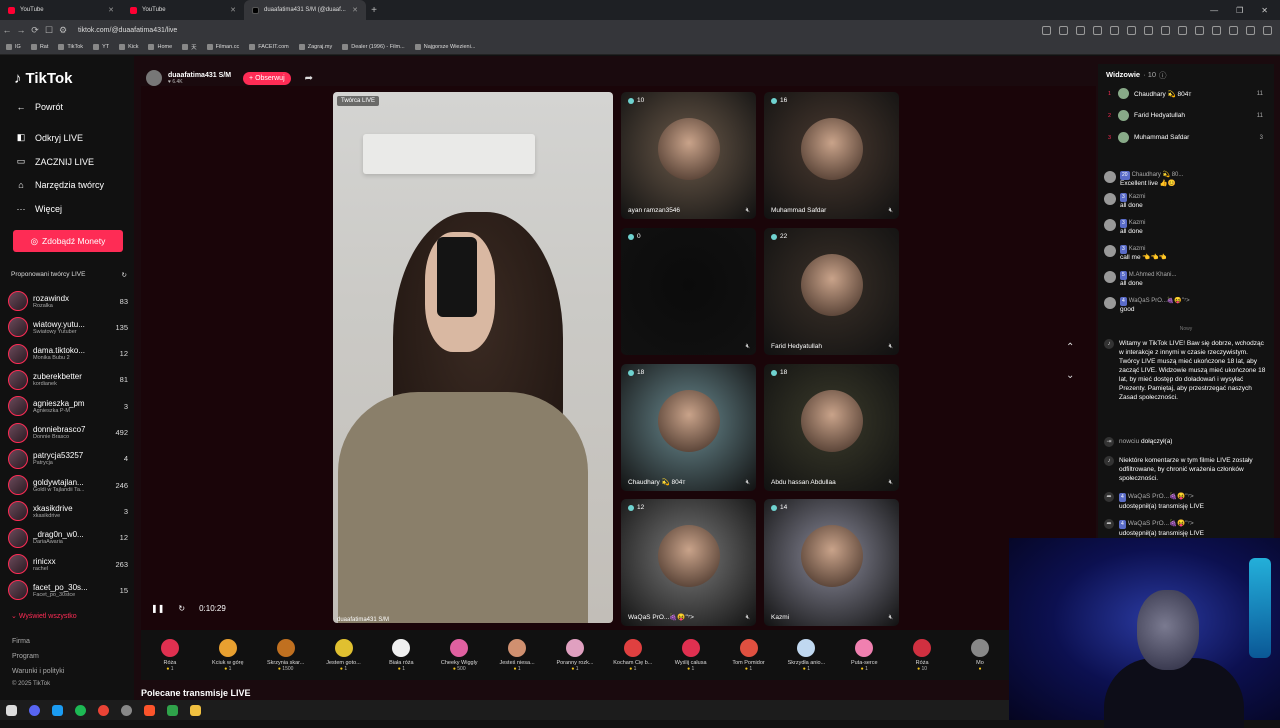 The image size is (1280, 728). Describe the element at coordinates (189, 47) in the screenshot. I see `bookmark-item: 天` at that location.